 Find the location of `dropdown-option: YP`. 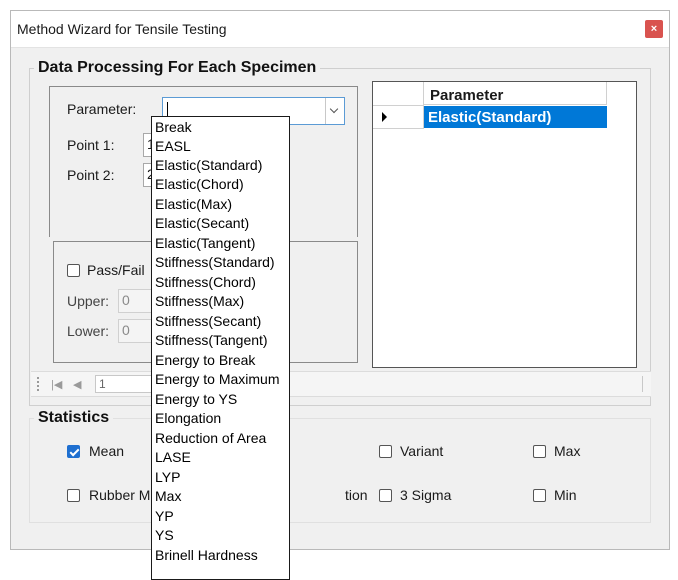

dropdown-option: YP is located at coordinates (164, 516).